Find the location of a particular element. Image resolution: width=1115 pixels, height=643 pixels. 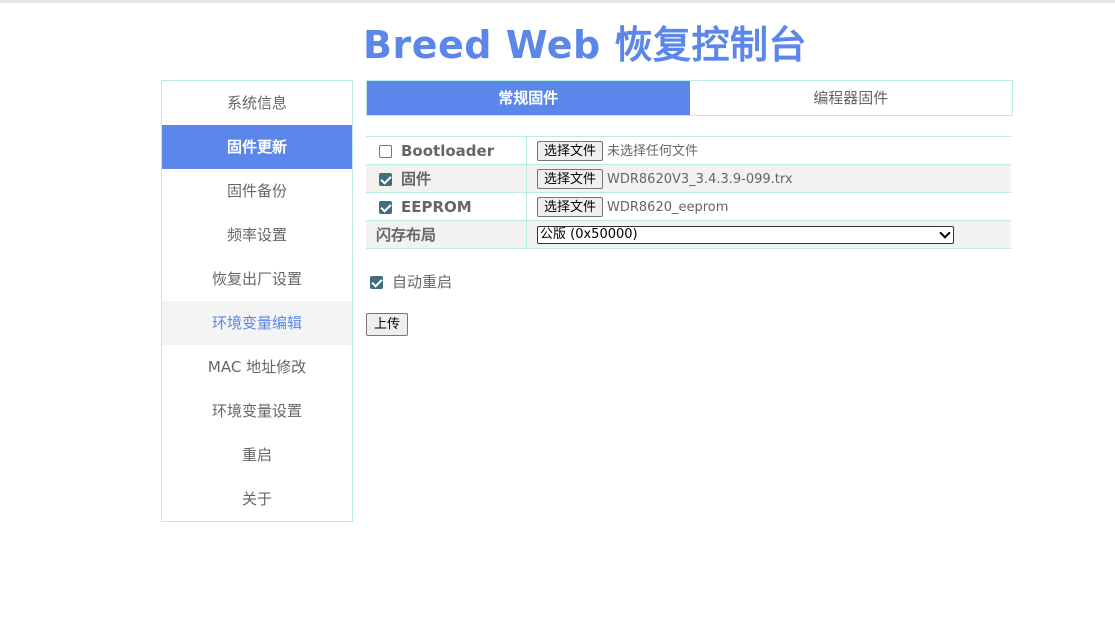

flash-layout-select: 公版 (0x50000) is located at coordinates (745, 234).